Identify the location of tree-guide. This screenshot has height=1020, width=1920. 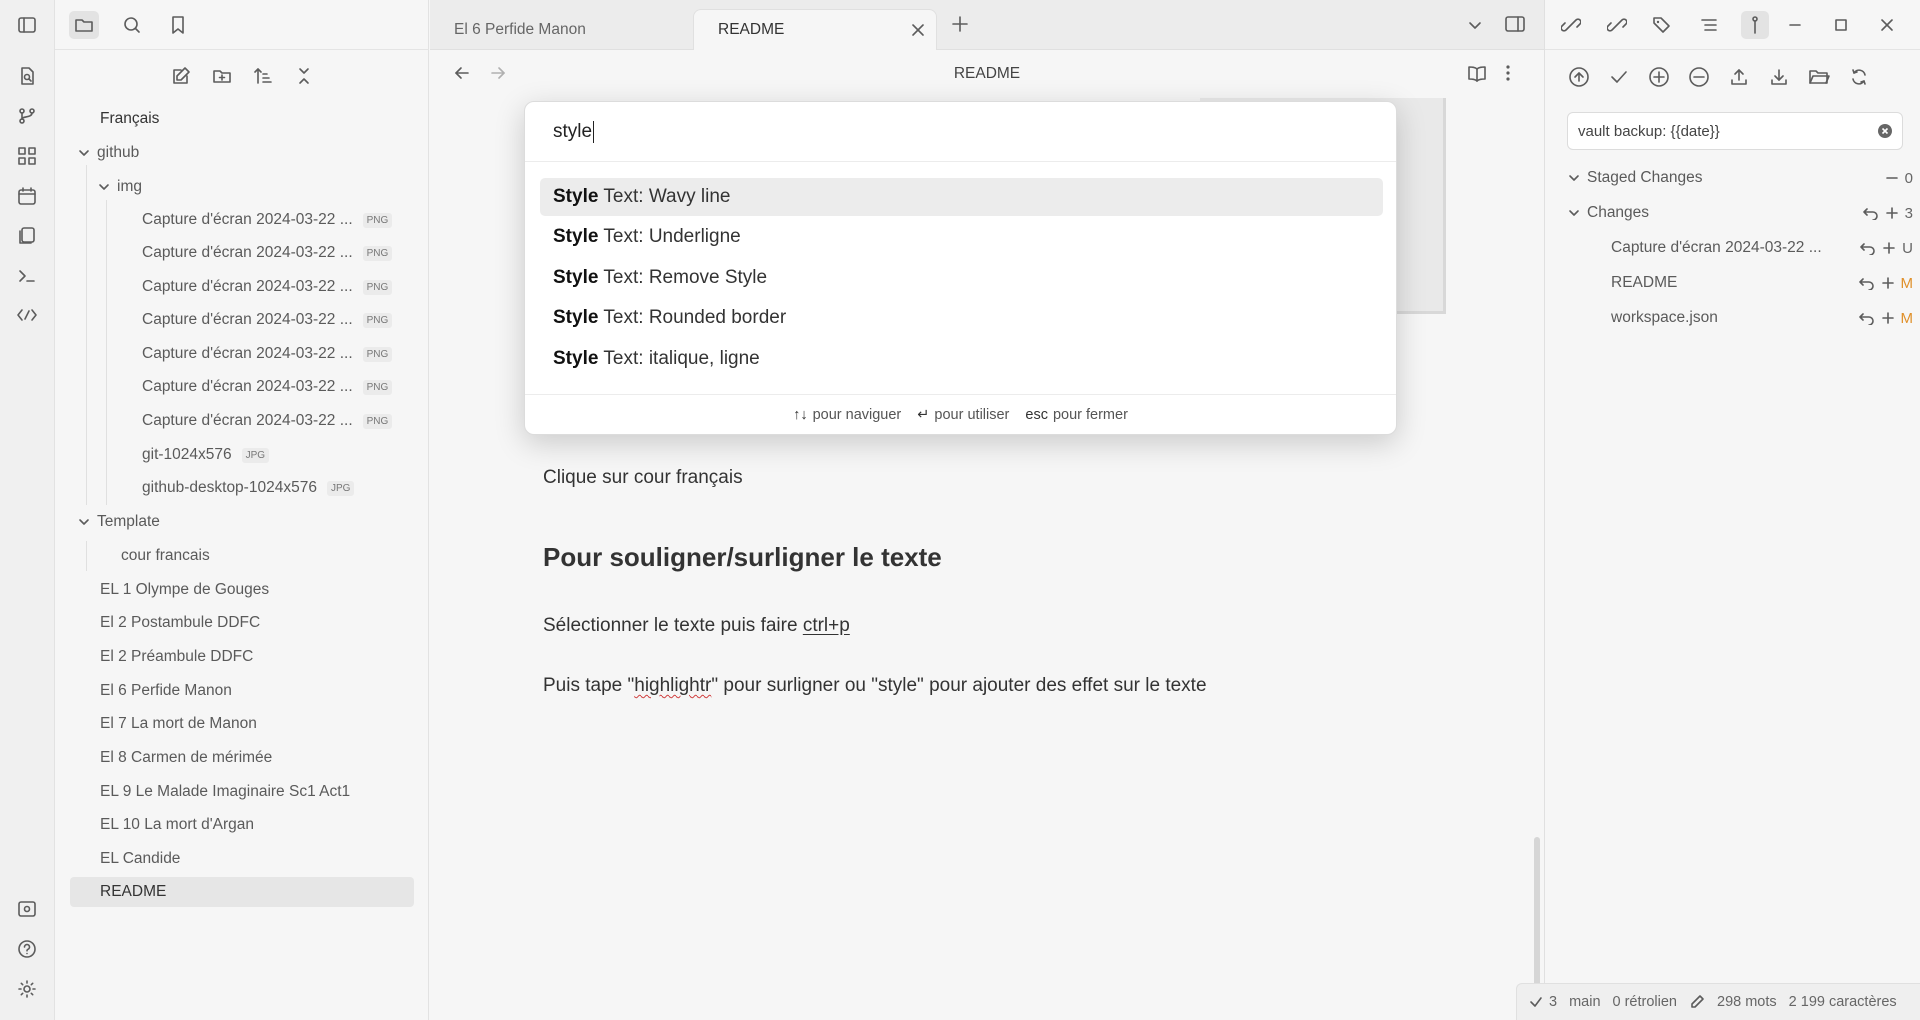
(86, 556).